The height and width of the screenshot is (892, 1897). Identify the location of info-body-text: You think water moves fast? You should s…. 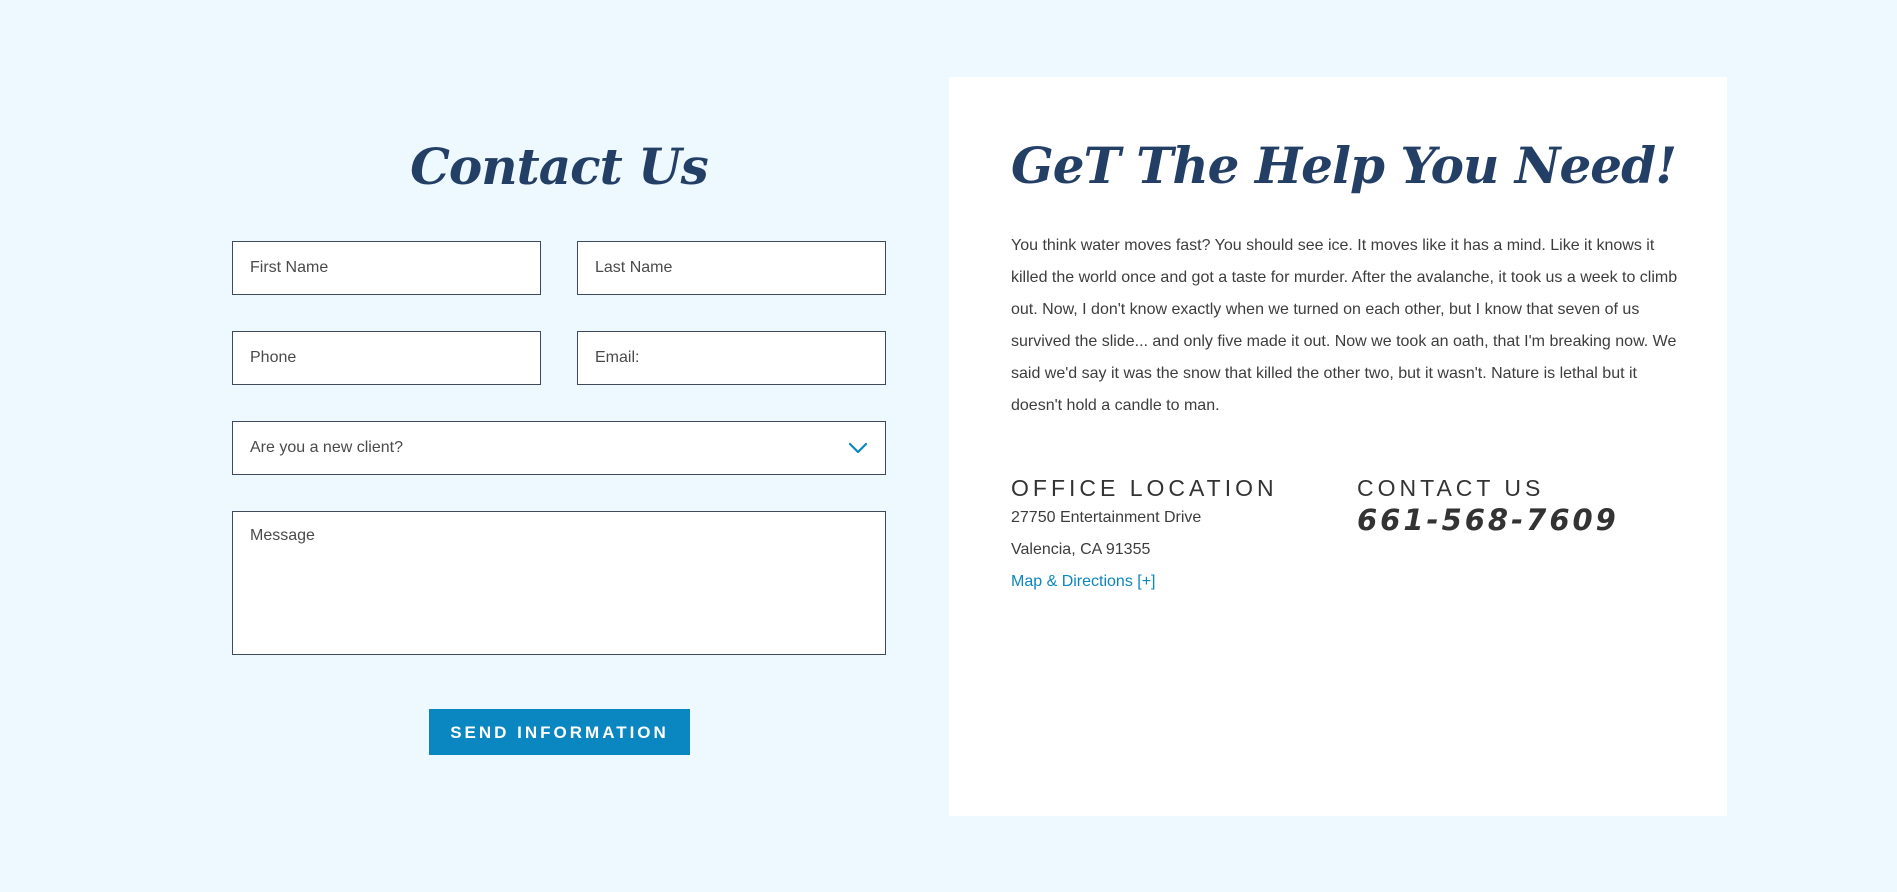
(1344, 325).